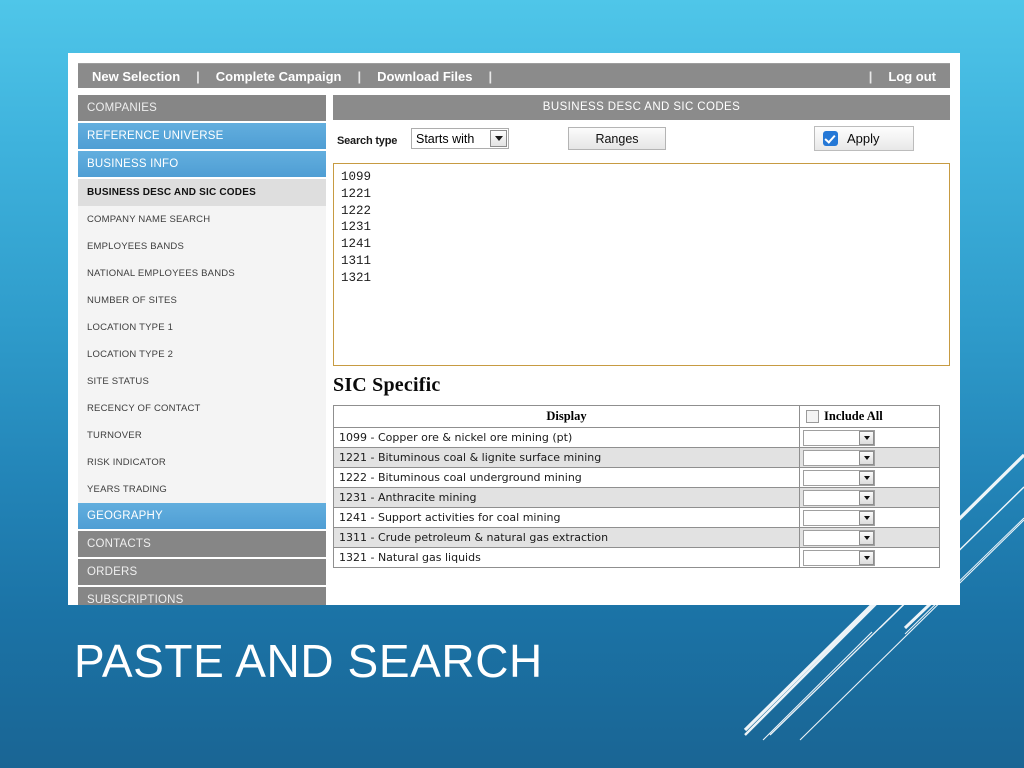  What do you see at coordinates (356, 260) in the screenshot?
I see `paste-line: 1311` at bounding box center [356, 260].